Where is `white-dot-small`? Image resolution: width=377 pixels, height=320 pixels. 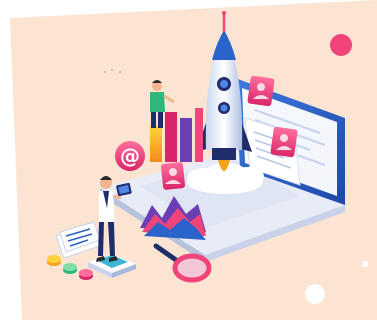 white-dot-small is located at coordinates (365, 264).